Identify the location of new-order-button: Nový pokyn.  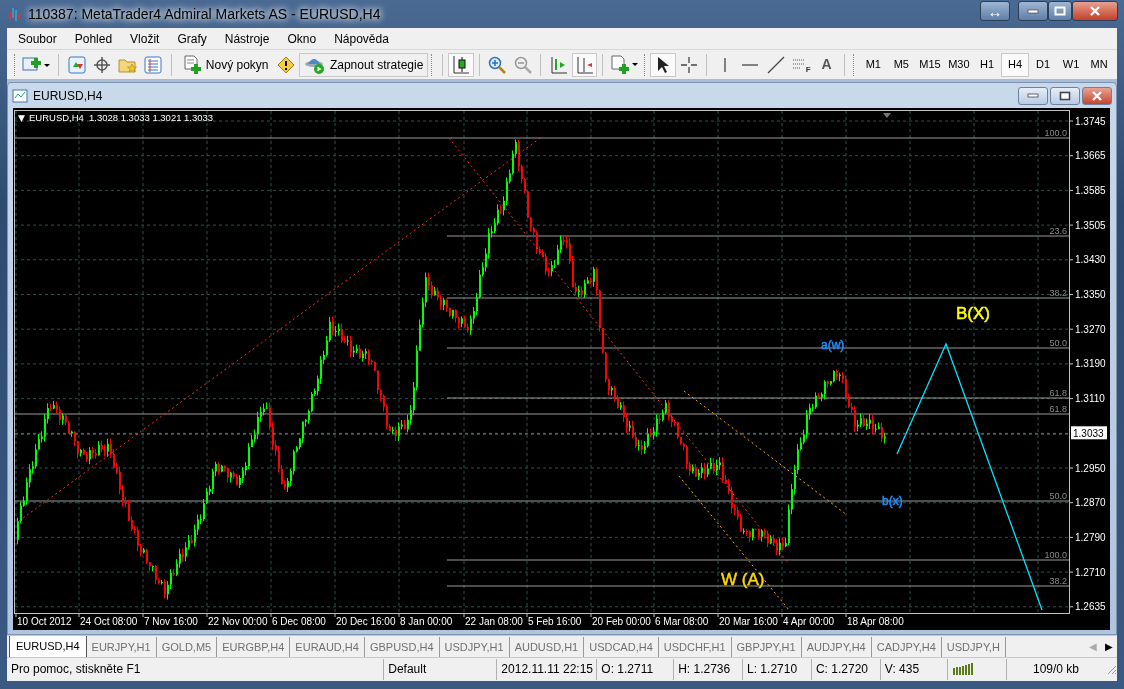
(225, 64).